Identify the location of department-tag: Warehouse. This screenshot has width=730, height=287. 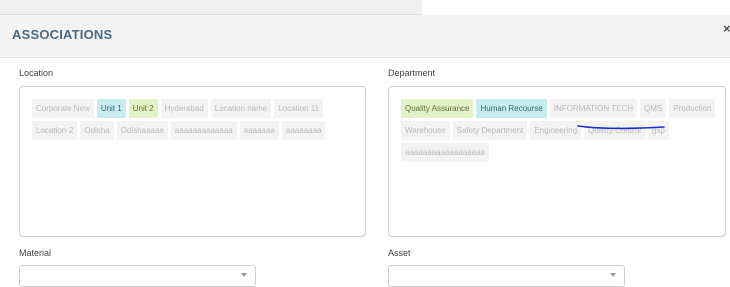
(425, 130).